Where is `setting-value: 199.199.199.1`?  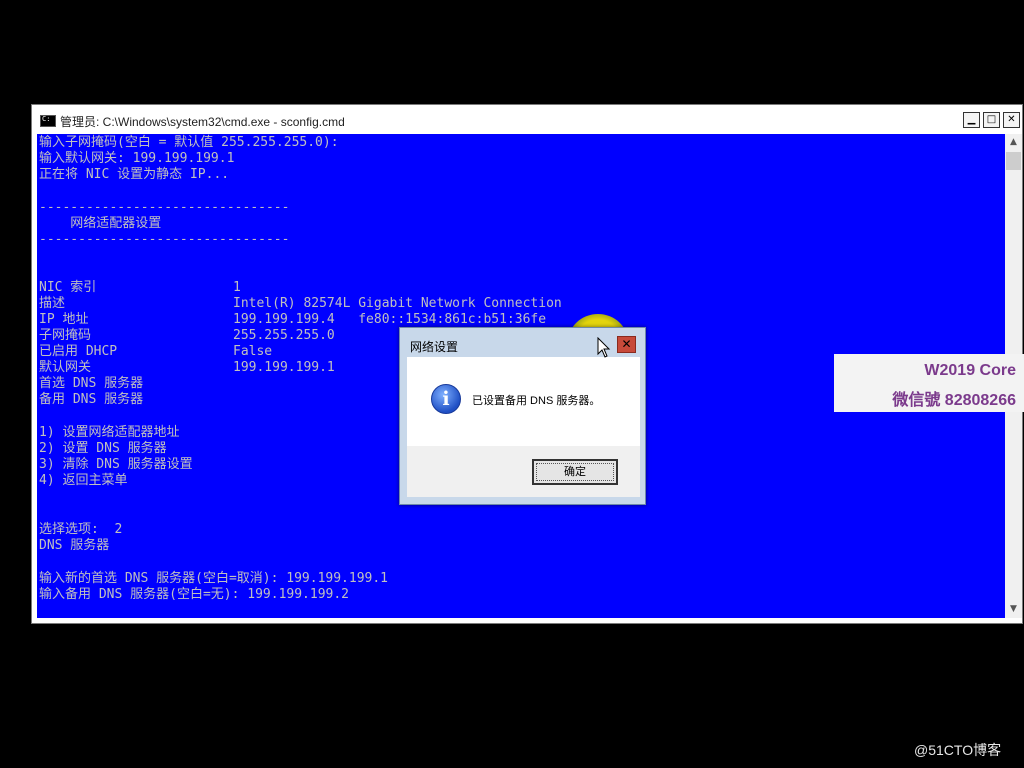
setting-value: 199.199.199.1 is located at coordinates (284, 367).